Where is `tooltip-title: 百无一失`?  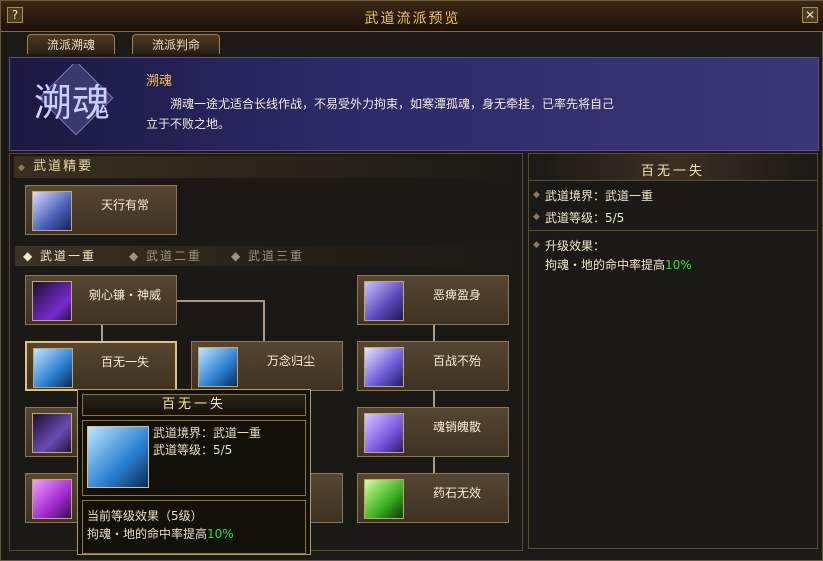
tooltip-title: 百无一失 is located at coordinates (194, 405).